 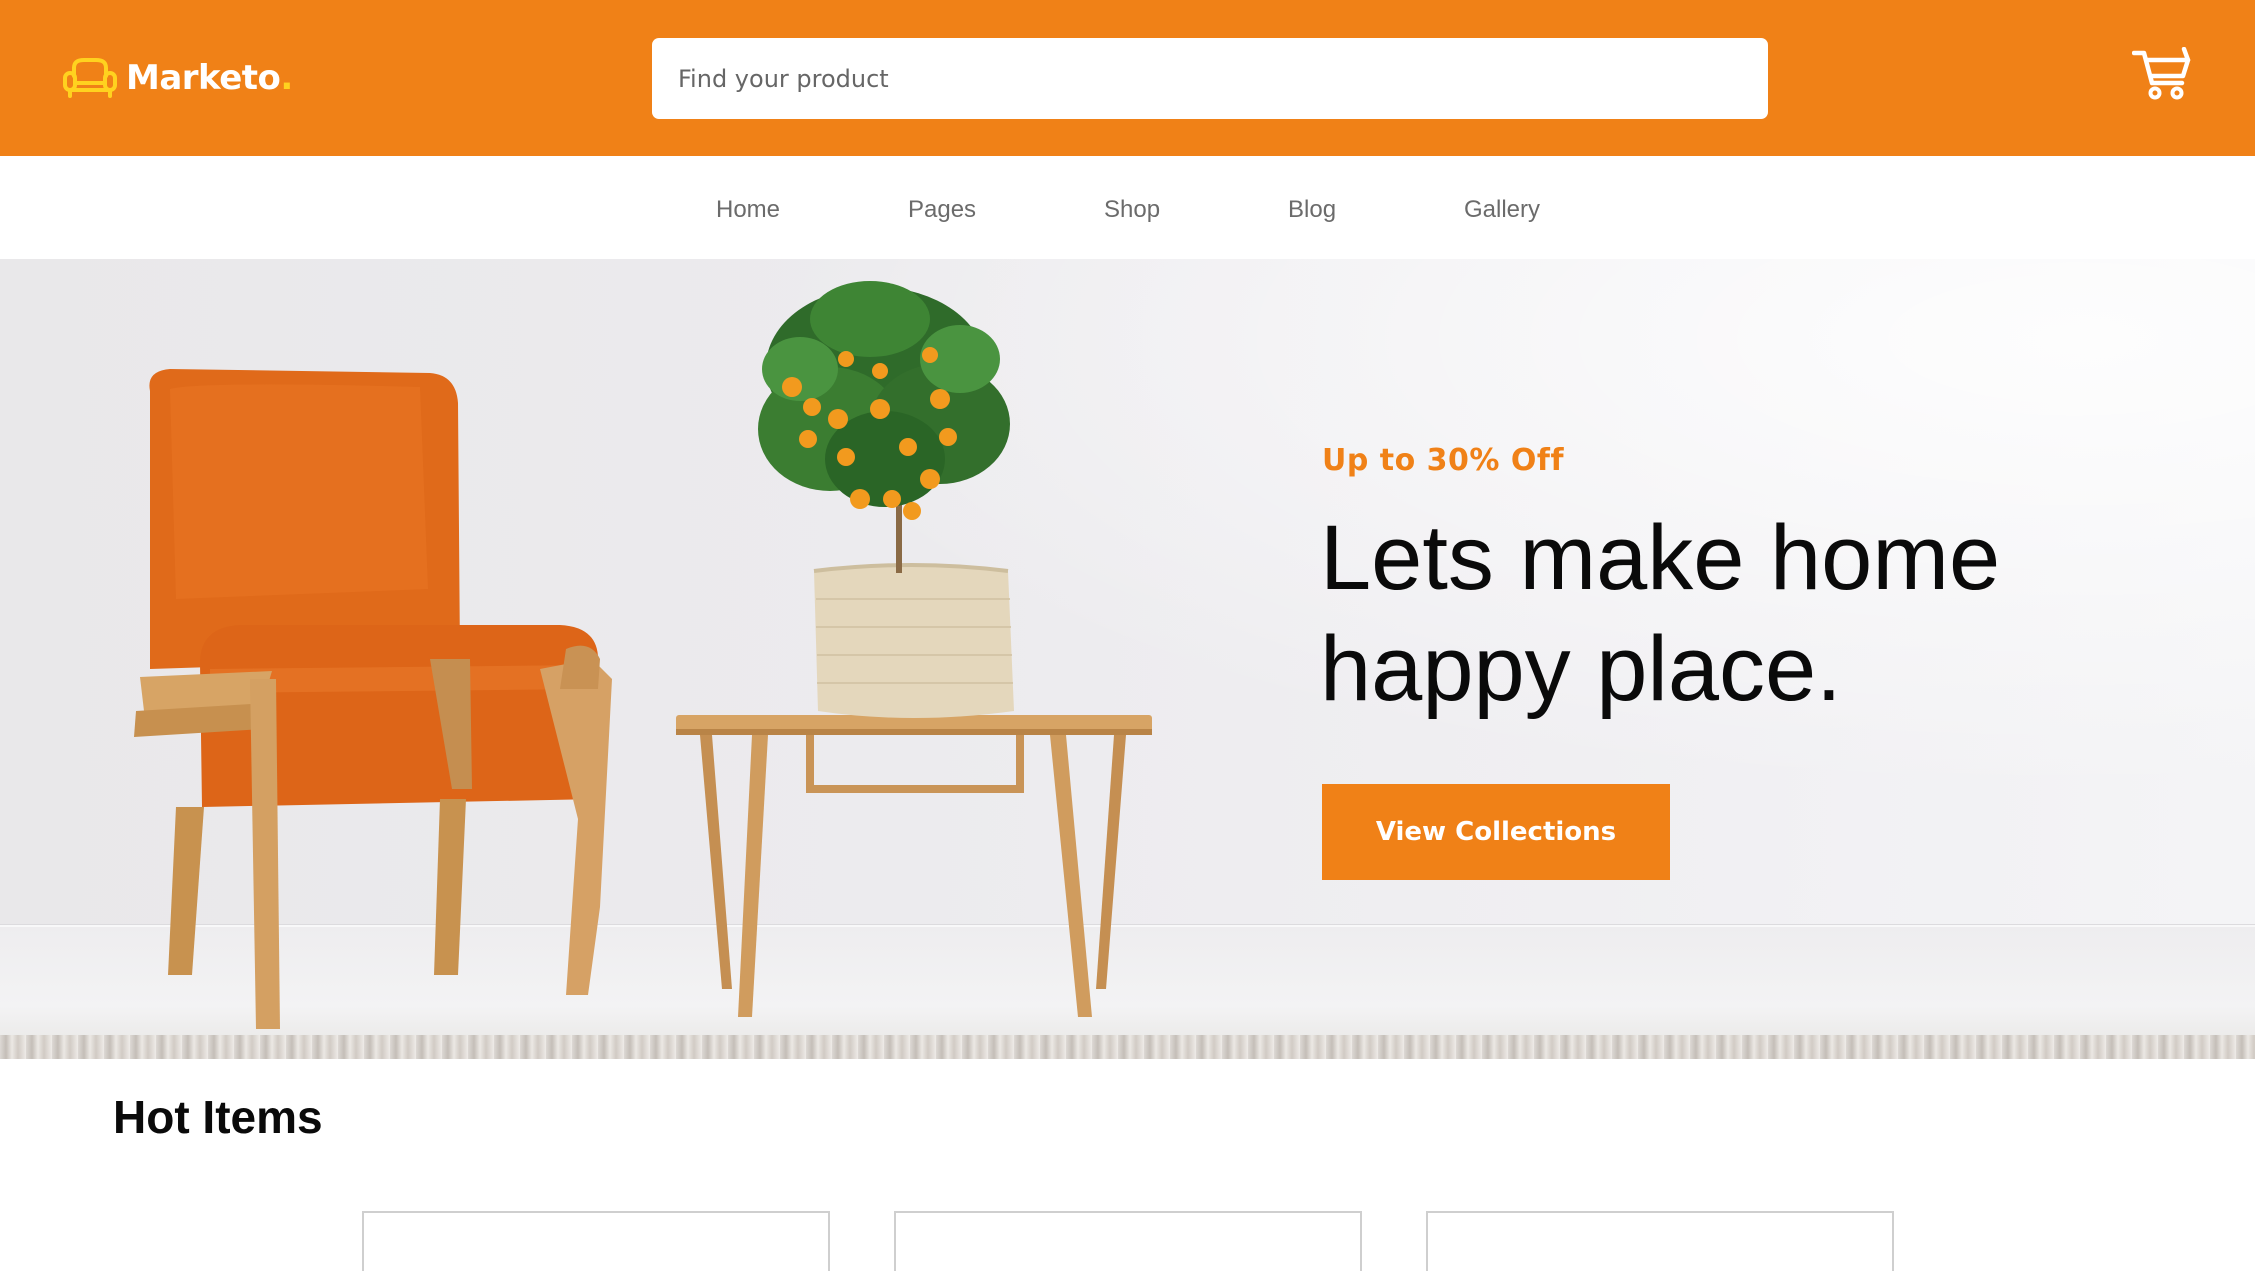 What do you see at coordinates (1210, 78) in the screenshot?
I see `search-input` at bounding box center [1210, 78].